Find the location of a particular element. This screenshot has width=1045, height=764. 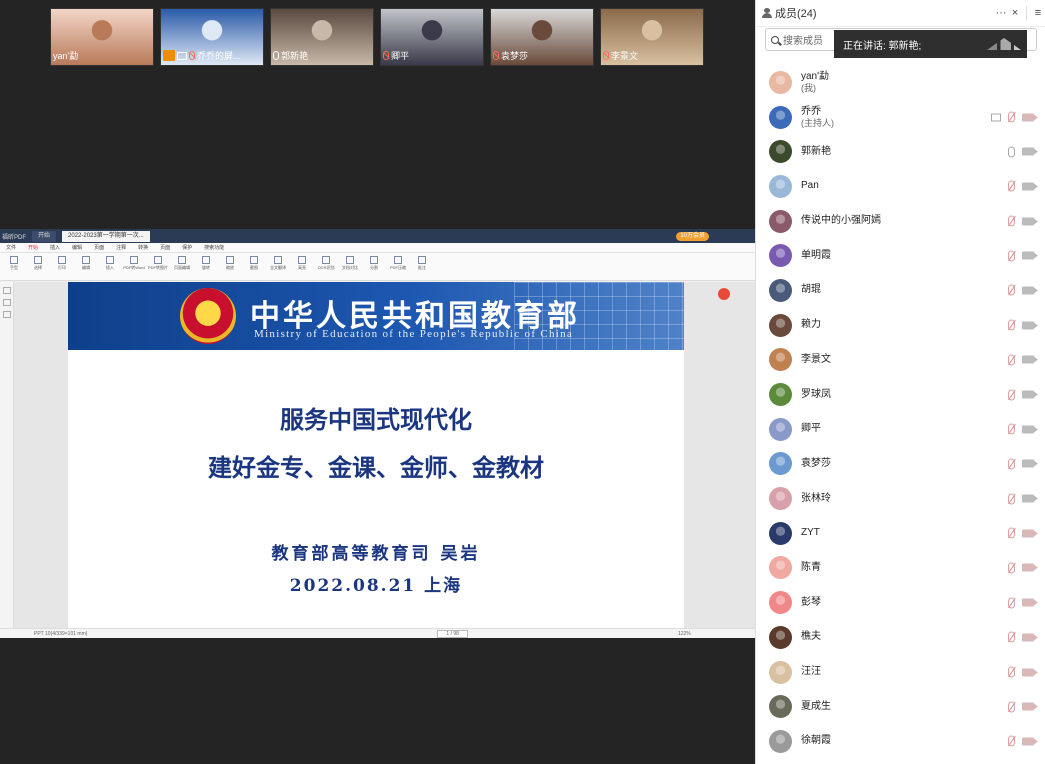

member-row: 陈青 is located at coordinates (900, 568).